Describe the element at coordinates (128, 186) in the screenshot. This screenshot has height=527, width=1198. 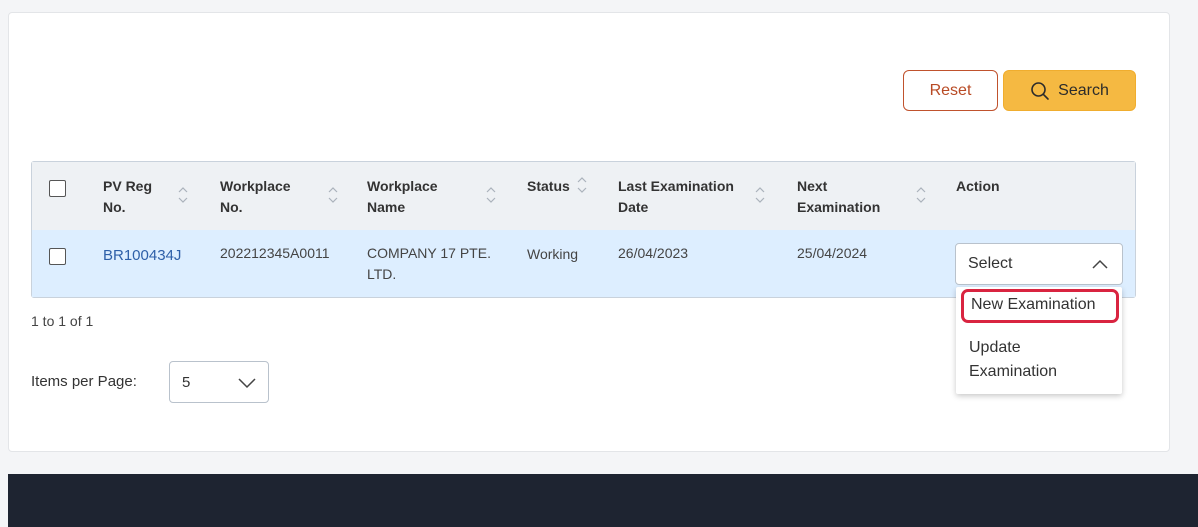
I see `column-header-text: PV Reg` at that location.